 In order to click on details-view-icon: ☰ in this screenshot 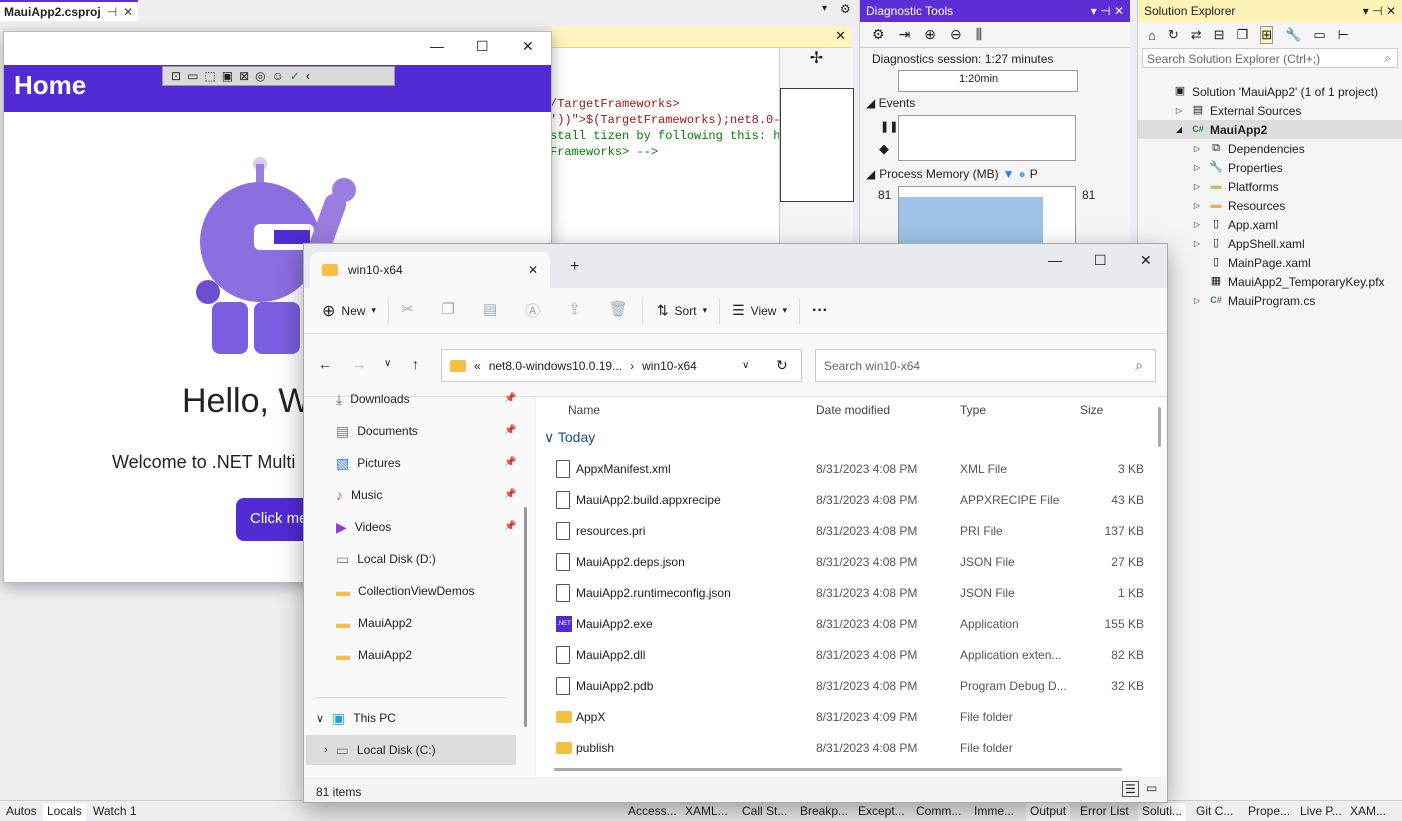, I will do `click(1130, 789)`.